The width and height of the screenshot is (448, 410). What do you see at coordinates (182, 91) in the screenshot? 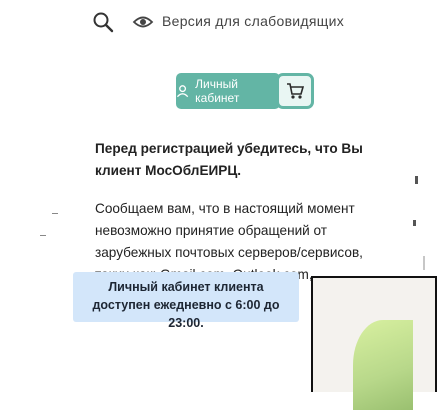
I see `user-icon` at bounding box center [182, 91].